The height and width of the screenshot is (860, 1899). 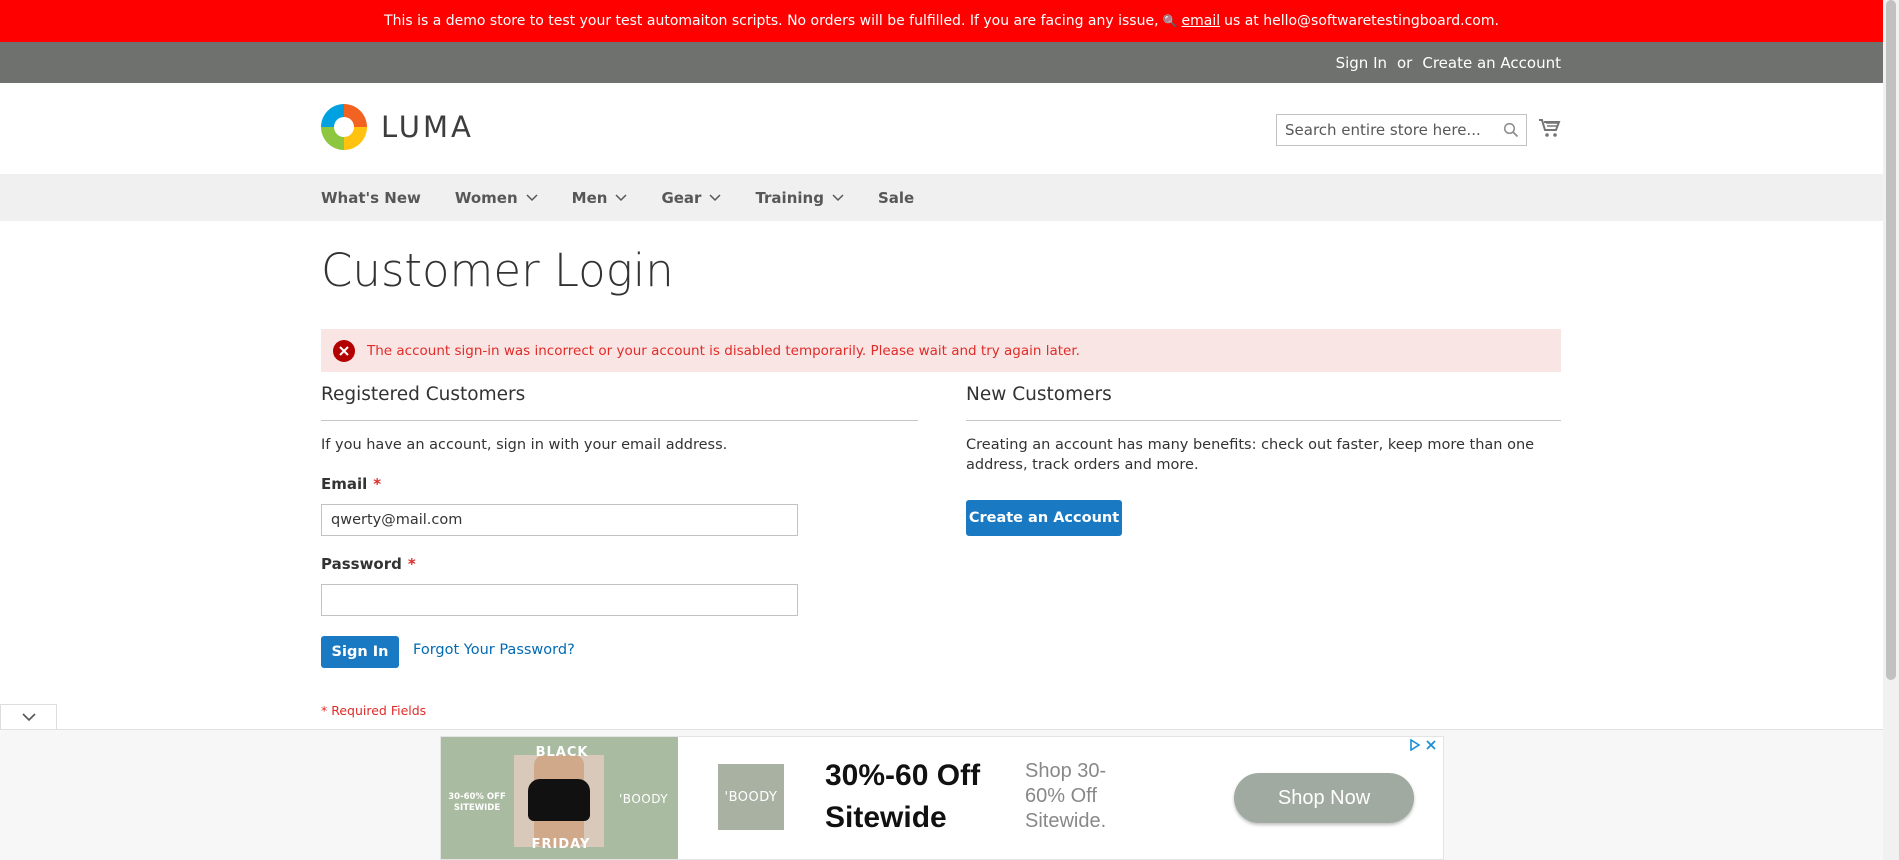 What do you see at coordinates (477, 802) in the screenshot?
I see `ad-small-offer: 30-60% OFF SITEWIDE` at bounding box center [477, 802].